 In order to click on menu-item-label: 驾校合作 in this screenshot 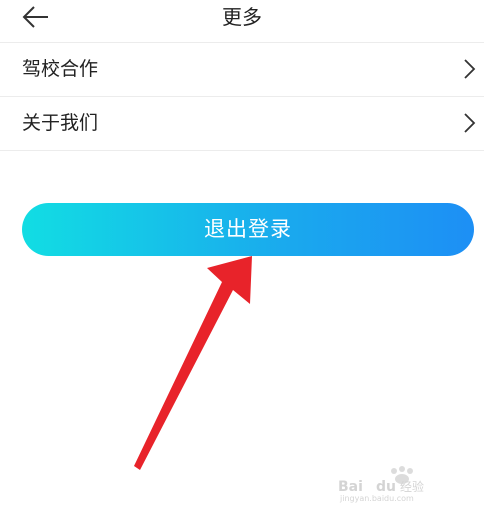, I will do `click(60, 69)`.